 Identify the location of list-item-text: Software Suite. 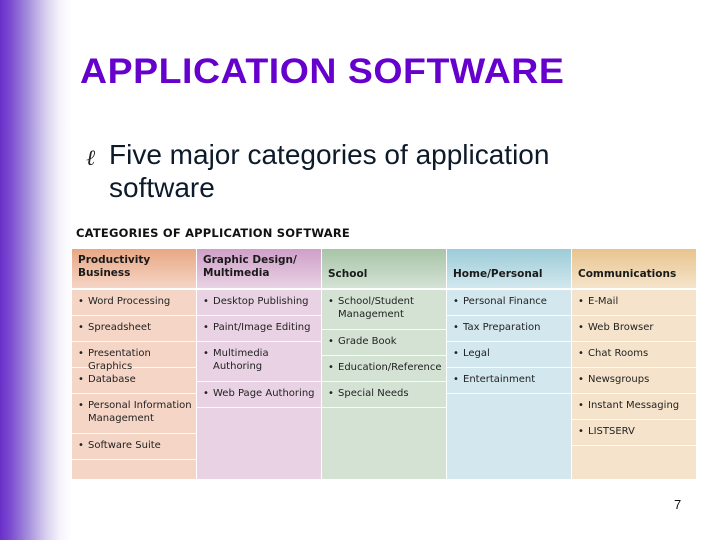
(124, 445).